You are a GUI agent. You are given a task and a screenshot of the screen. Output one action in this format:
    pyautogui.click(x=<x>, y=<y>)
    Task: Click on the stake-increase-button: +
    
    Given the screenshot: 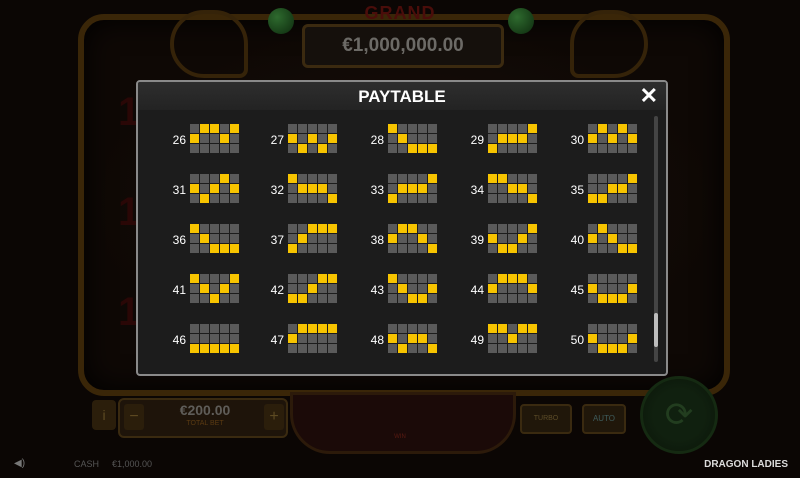 What is the action you would take?
    pyautogui.click(x=274, y=417)
    